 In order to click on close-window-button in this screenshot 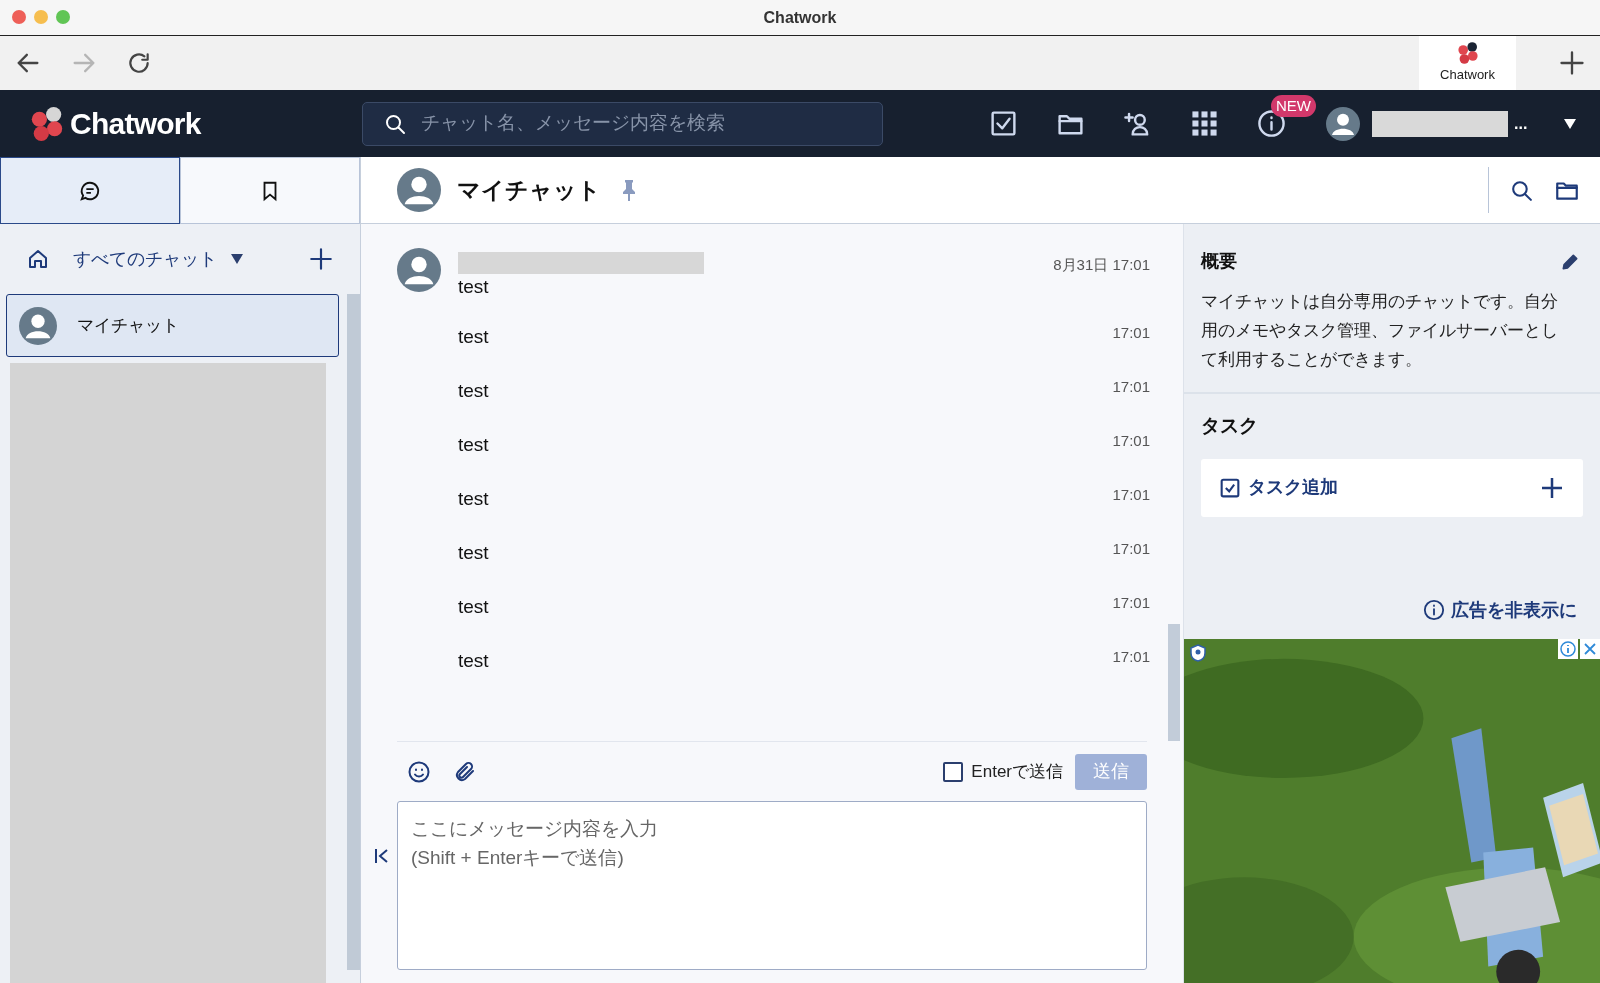, I will do `click(19, 17)`.